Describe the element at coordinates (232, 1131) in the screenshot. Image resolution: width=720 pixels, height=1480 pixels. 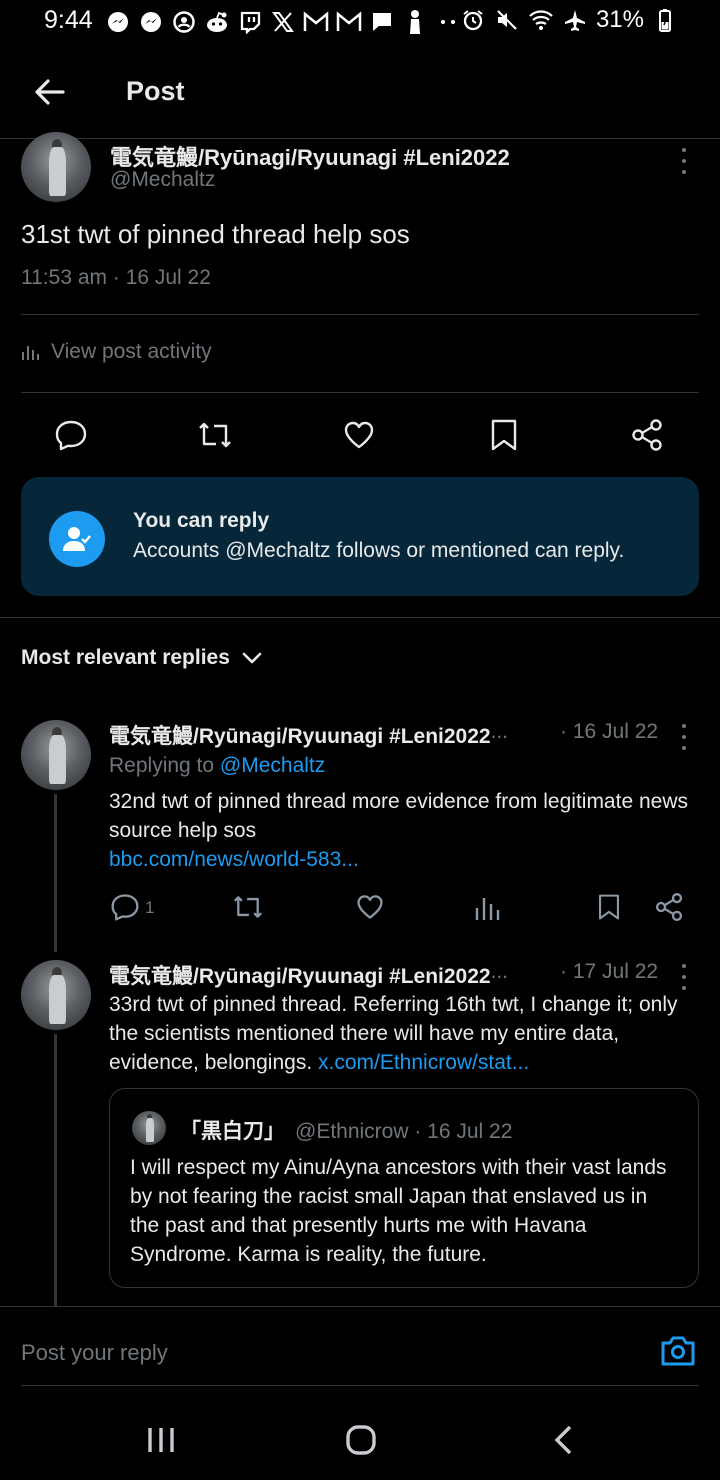
I see `quote-author-name: 「黒白刀」` at that location.